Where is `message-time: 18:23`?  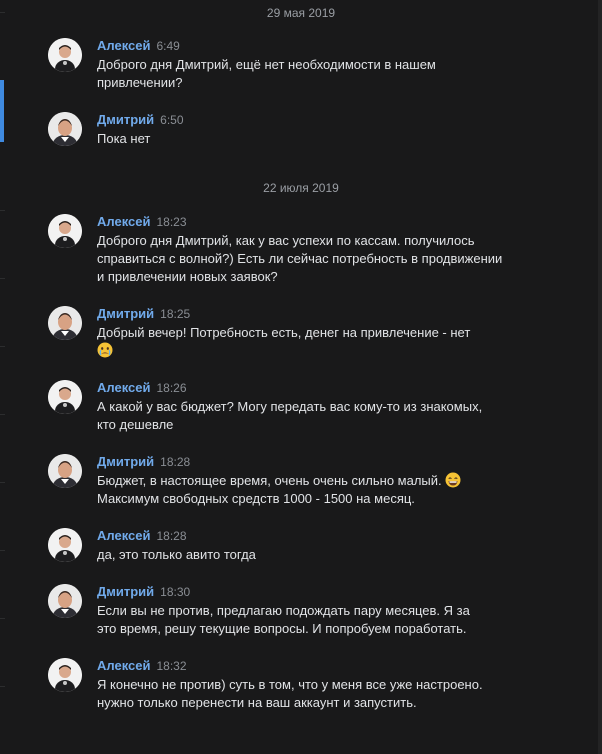
message-time: 18:23 is located at coordinates (172, 222).